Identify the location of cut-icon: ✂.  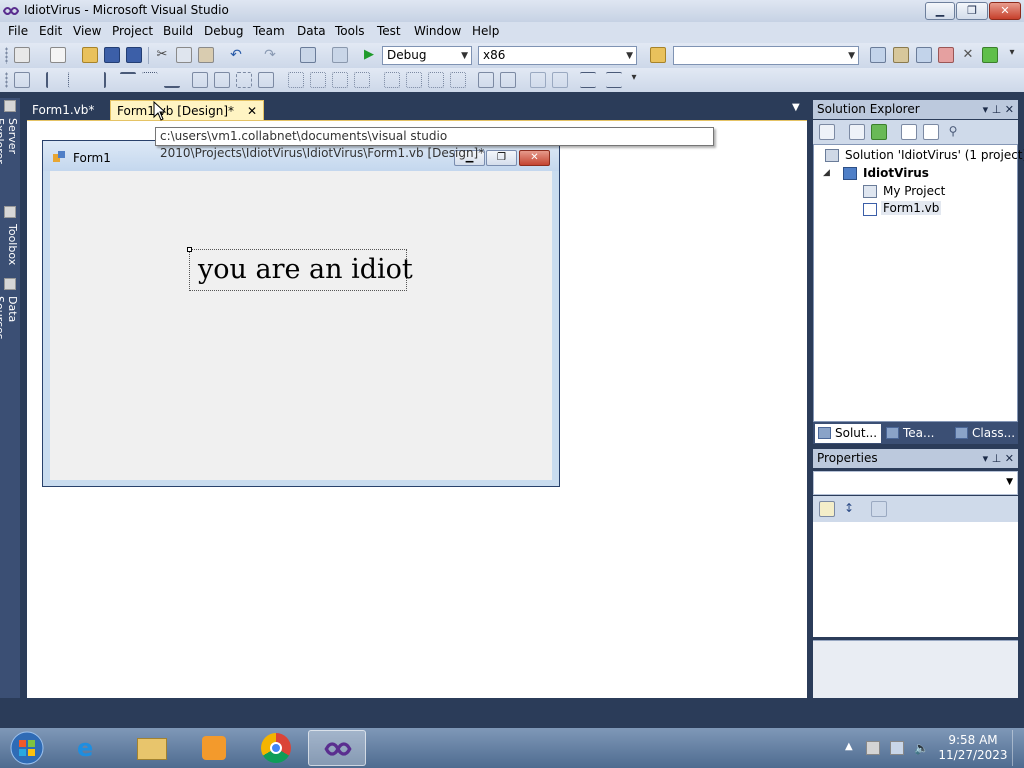
(162, 55).